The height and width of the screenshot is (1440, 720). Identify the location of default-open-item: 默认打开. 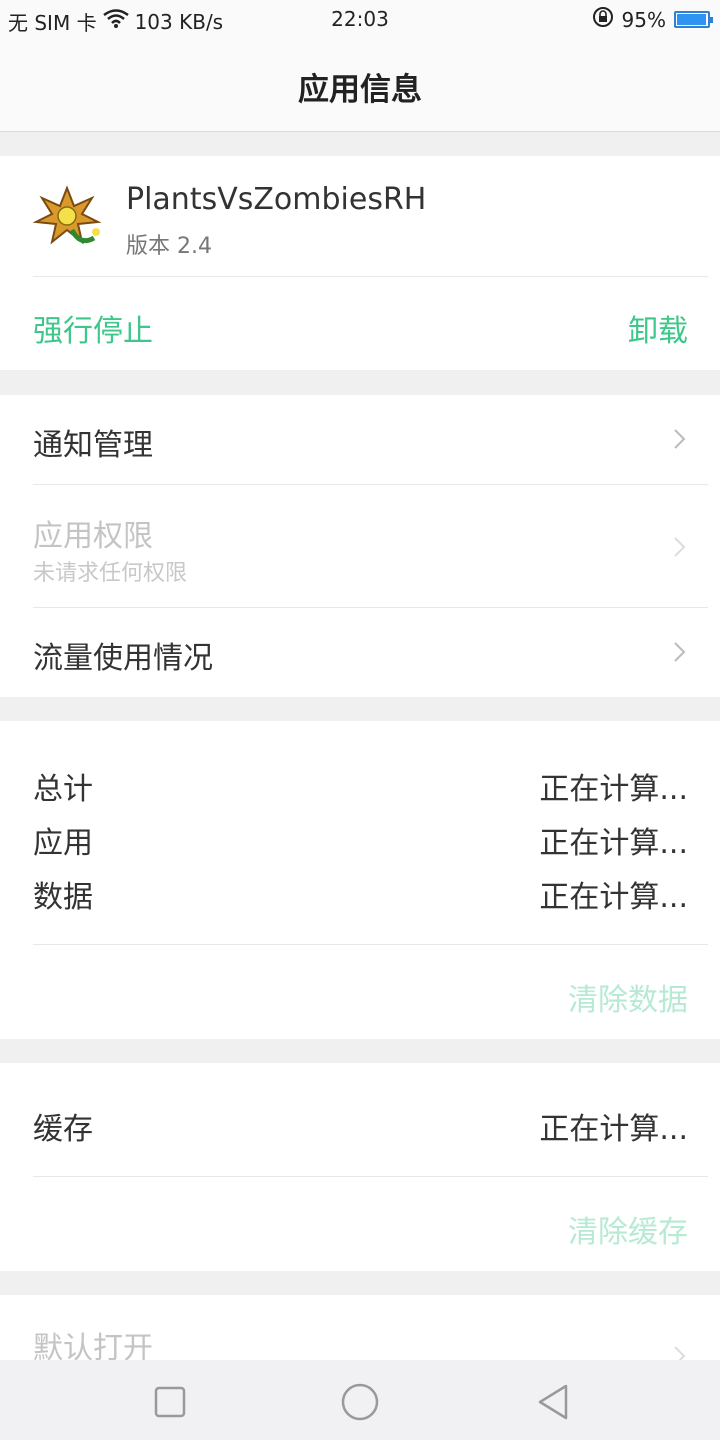
(360, 1327).